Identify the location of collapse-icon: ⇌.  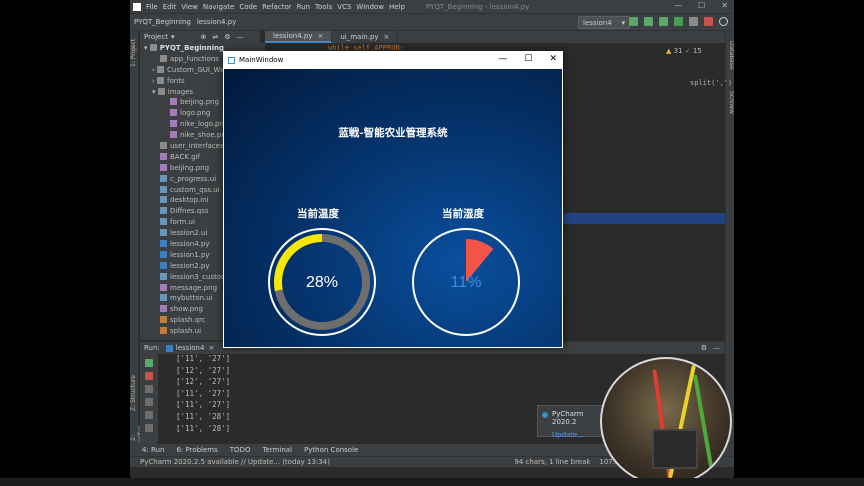
(215, 37).